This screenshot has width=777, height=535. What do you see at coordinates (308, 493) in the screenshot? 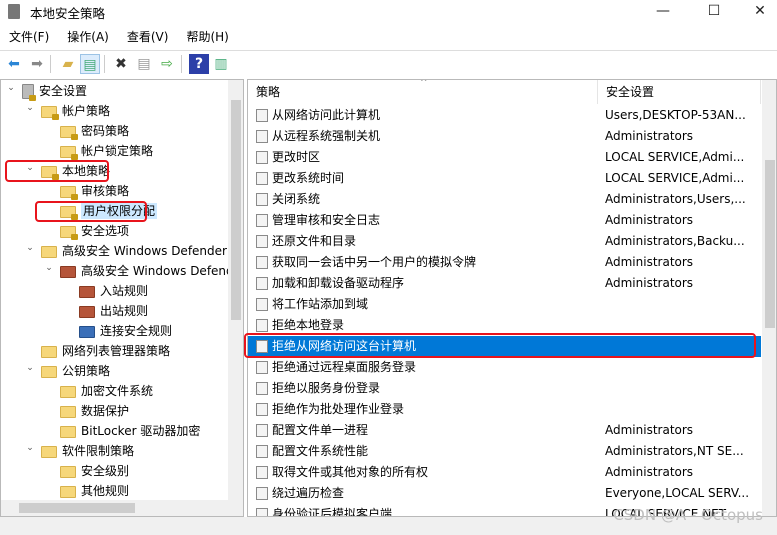
I see `policy-name: 绕过遍历检查` at bounding box center [308, 493].